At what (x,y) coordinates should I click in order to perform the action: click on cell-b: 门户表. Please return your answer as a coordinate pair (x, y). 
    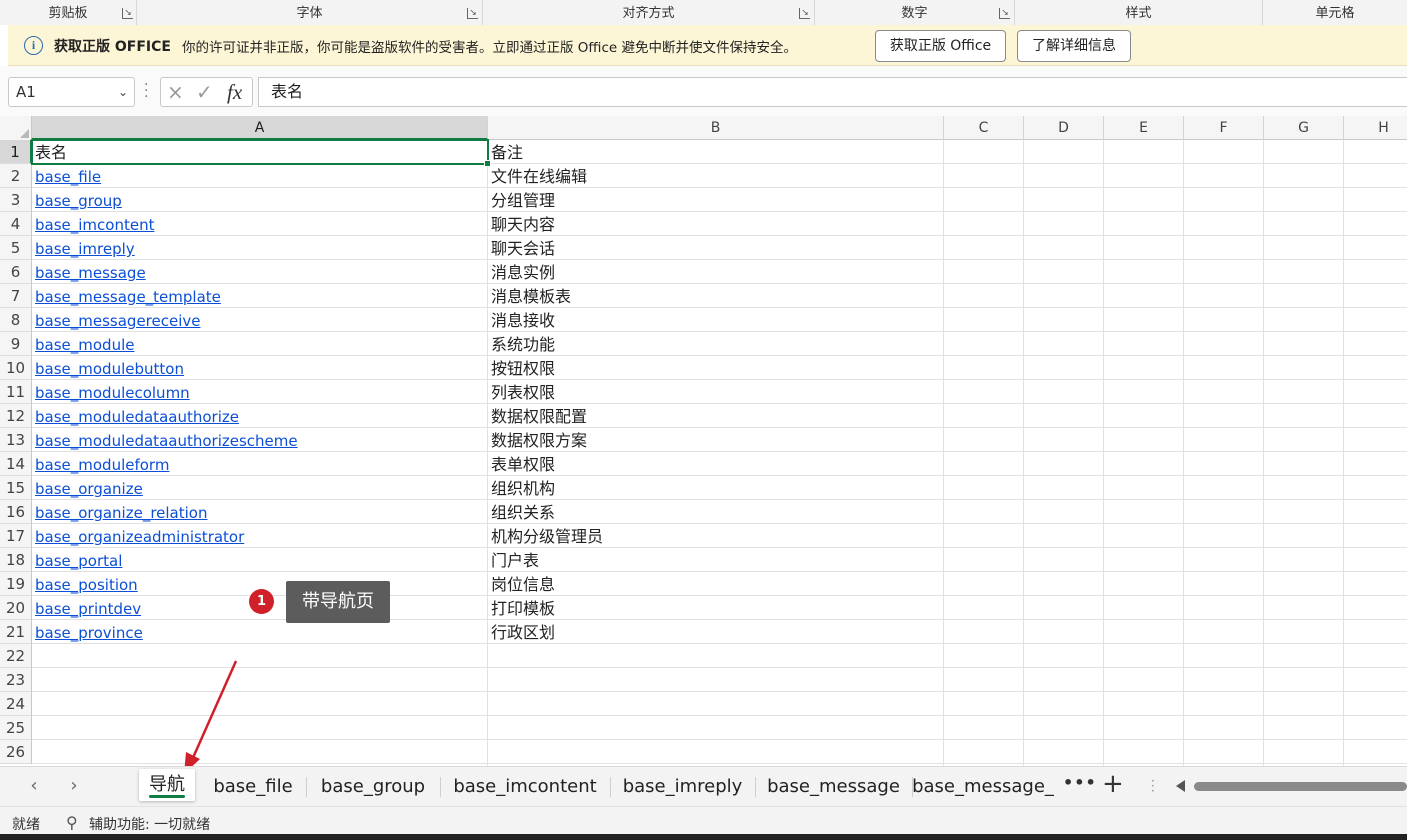
    Looking at the image, I should click on (716, 560).